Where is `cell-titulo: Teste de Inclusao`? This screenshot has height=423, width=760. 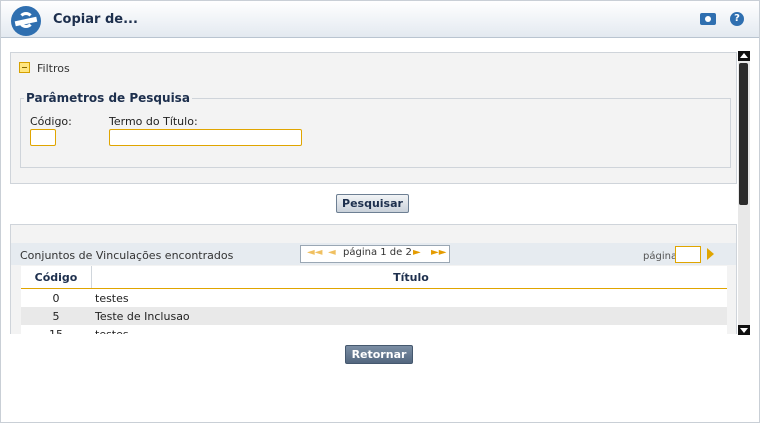 cell-titulo: Teste de Inclusao is located at coordinates (142, 316).